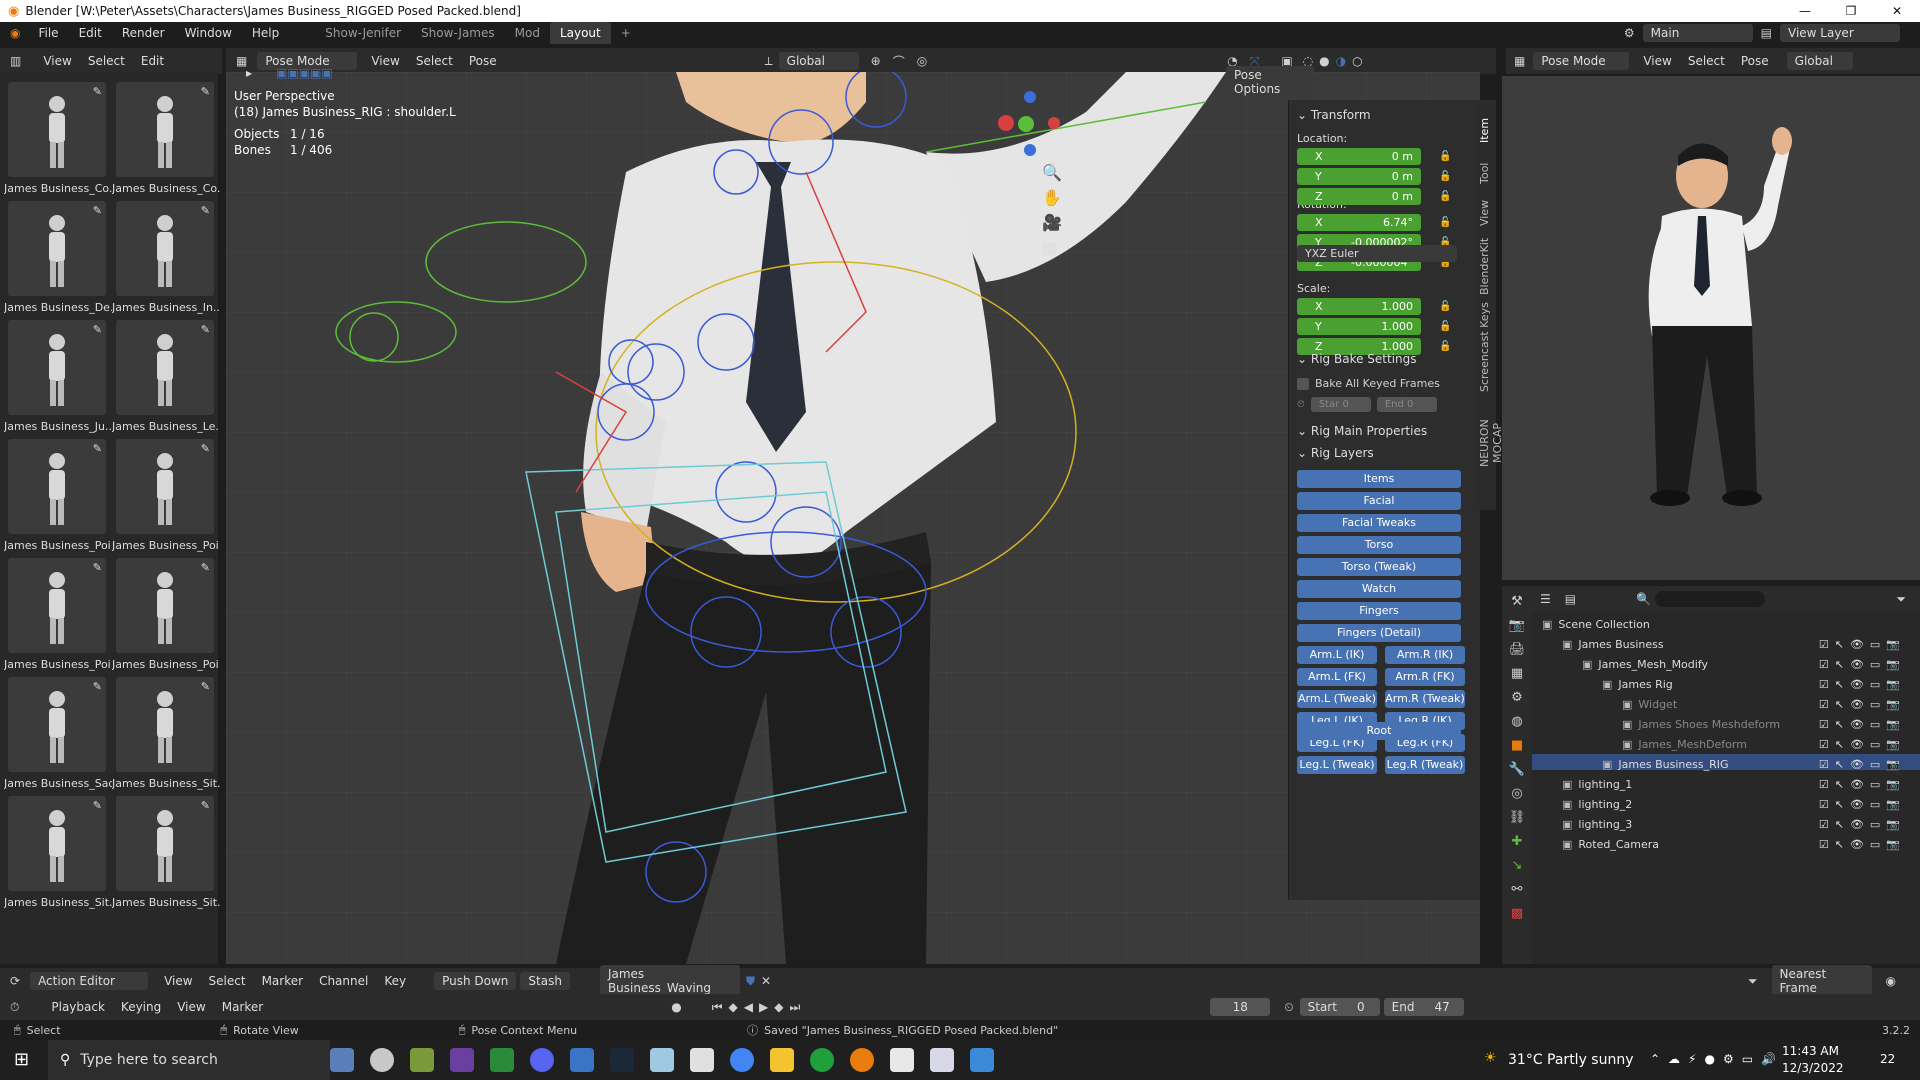 The width and height of the screenshot is (1920, 1080). What do you see at coordinates (1379, 523) in the screenshot?
I see `rig-layer-button: Facial Tweaks` at bounding box center [1379, 523].